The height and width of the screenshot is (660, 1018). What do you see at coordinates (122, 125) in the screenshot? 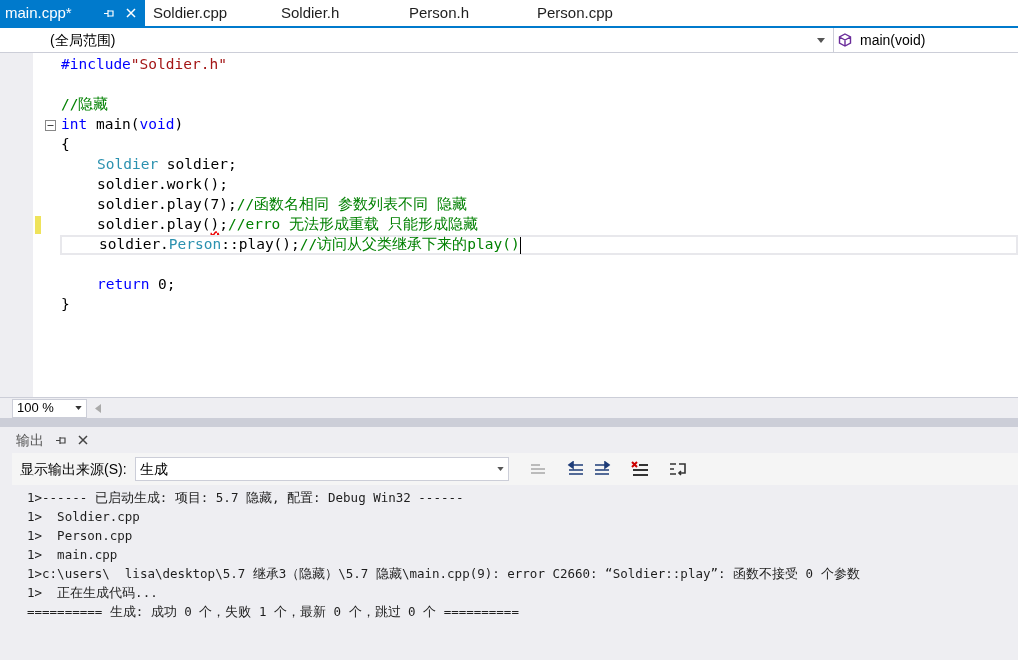
I see `code-line: int main(void)` at bounding box center [122, 125].